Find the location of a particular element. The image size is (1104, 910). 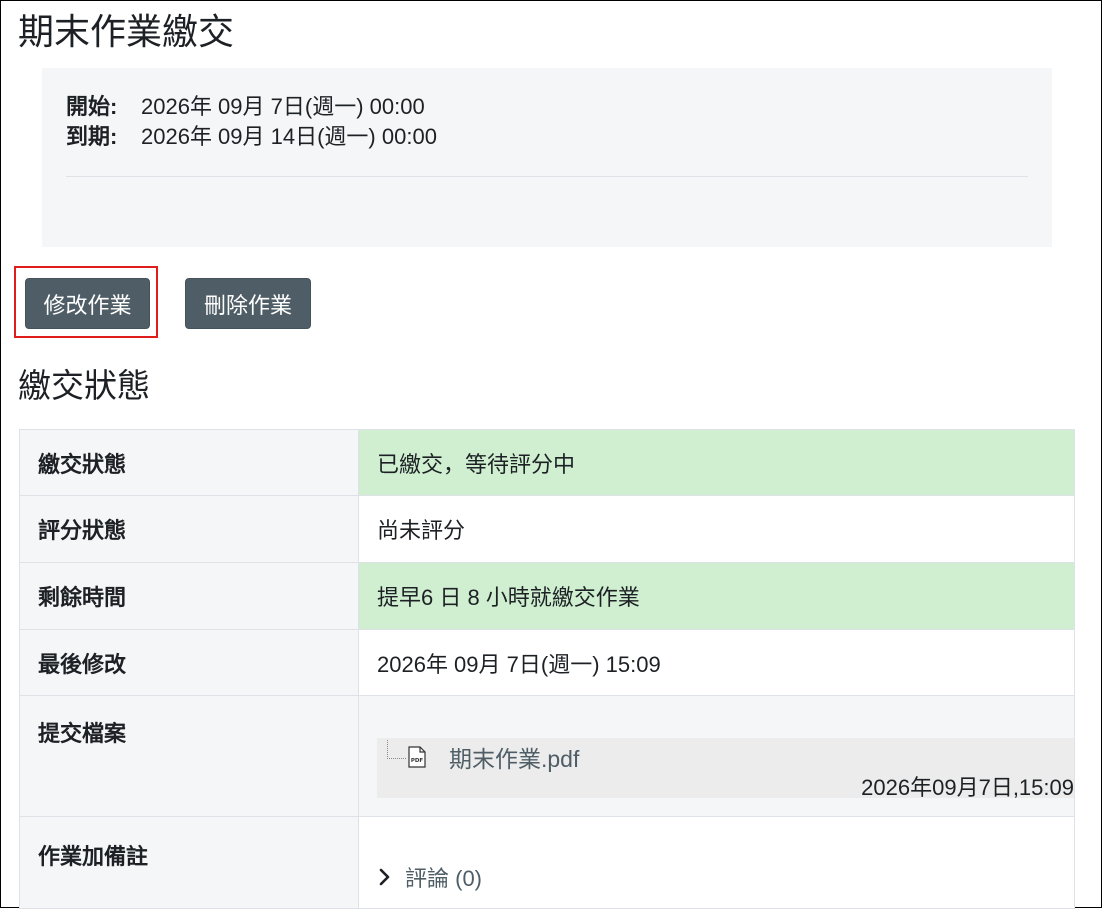

table-row: 最後修改 2026年 09月 7日(週一) 15:09 is located at coordinates (547, 662).